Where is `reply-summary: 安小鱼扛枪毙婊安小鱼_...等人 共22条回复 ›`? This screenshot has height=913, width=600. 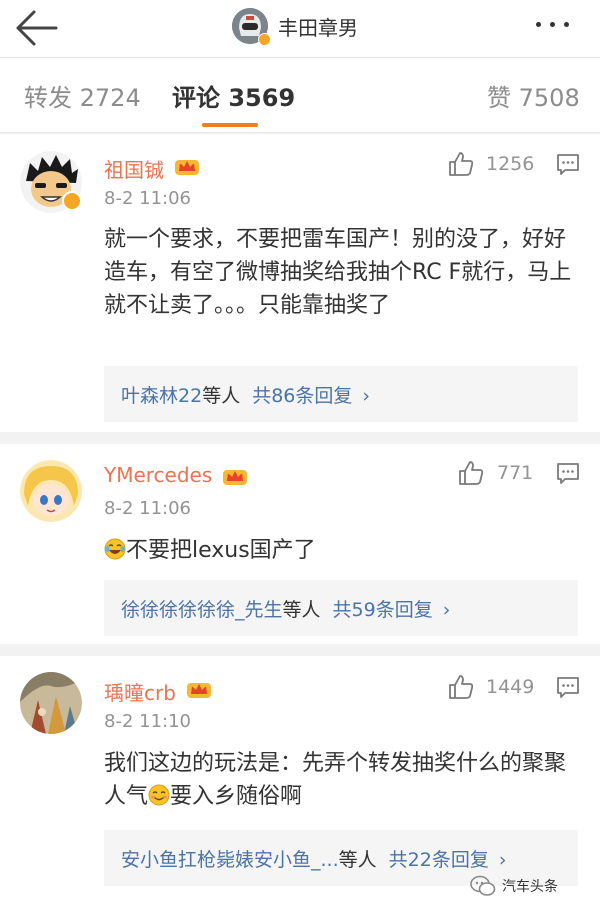
reply-summary: 安小鱼扛枪毙婊安小鱼_...等人 共22条回复 › is located at coordinates (313, 858).